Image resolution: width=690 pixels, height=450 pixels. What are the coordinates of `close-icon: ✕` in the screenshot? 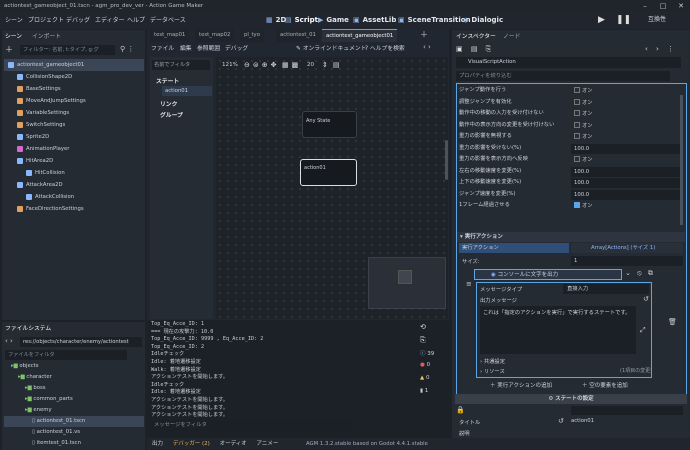 It's located at (681, 6).